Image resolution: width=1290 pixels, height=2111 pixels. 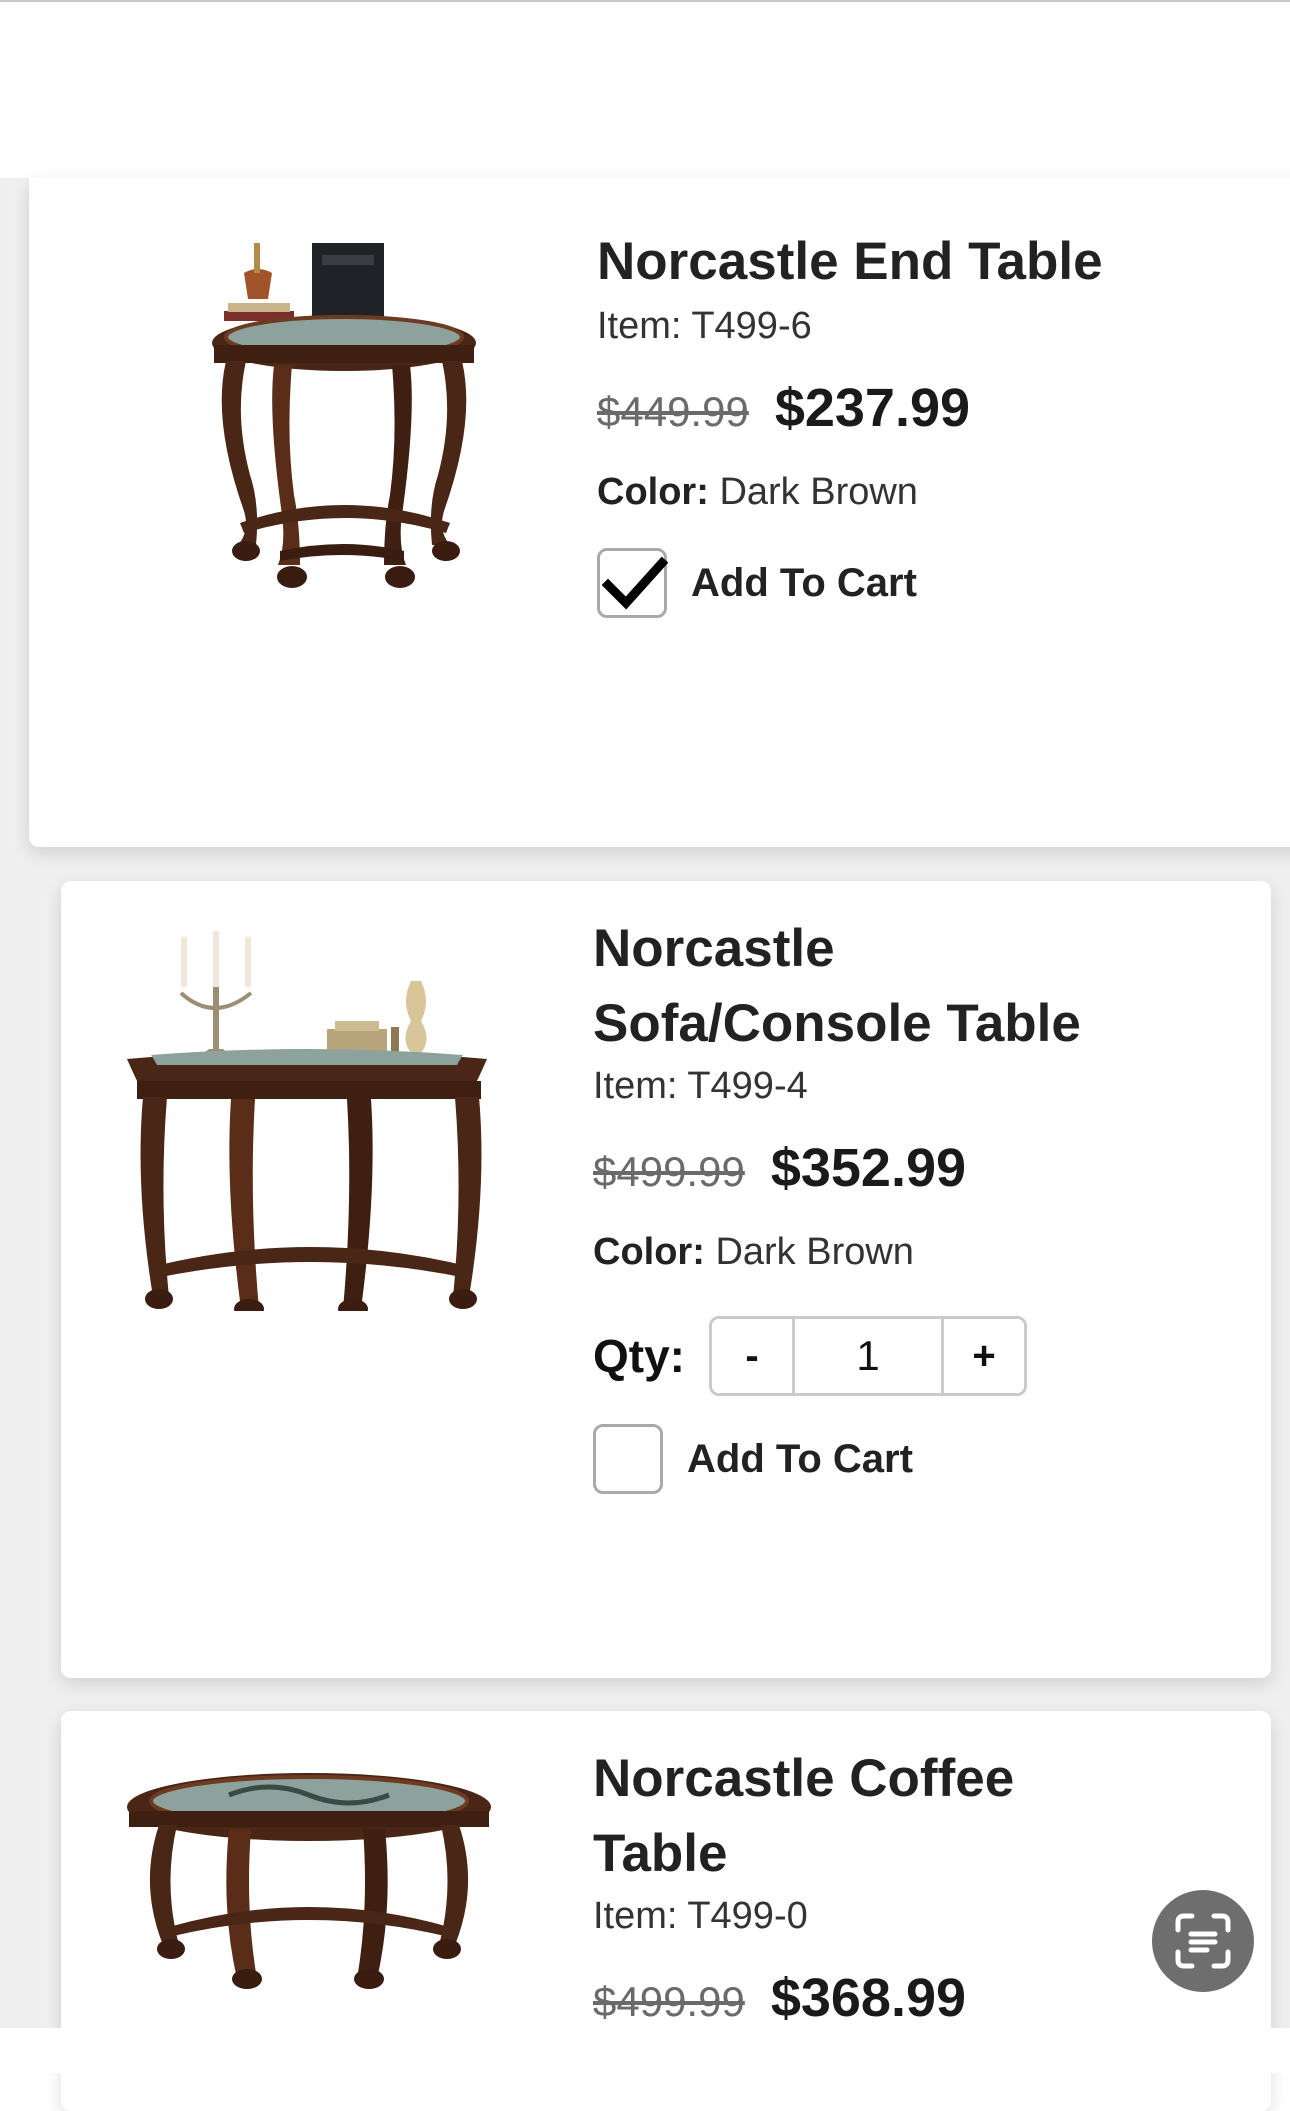 I want to click on quantity-stepper: - 1 +, so click(x=868, y=1356).